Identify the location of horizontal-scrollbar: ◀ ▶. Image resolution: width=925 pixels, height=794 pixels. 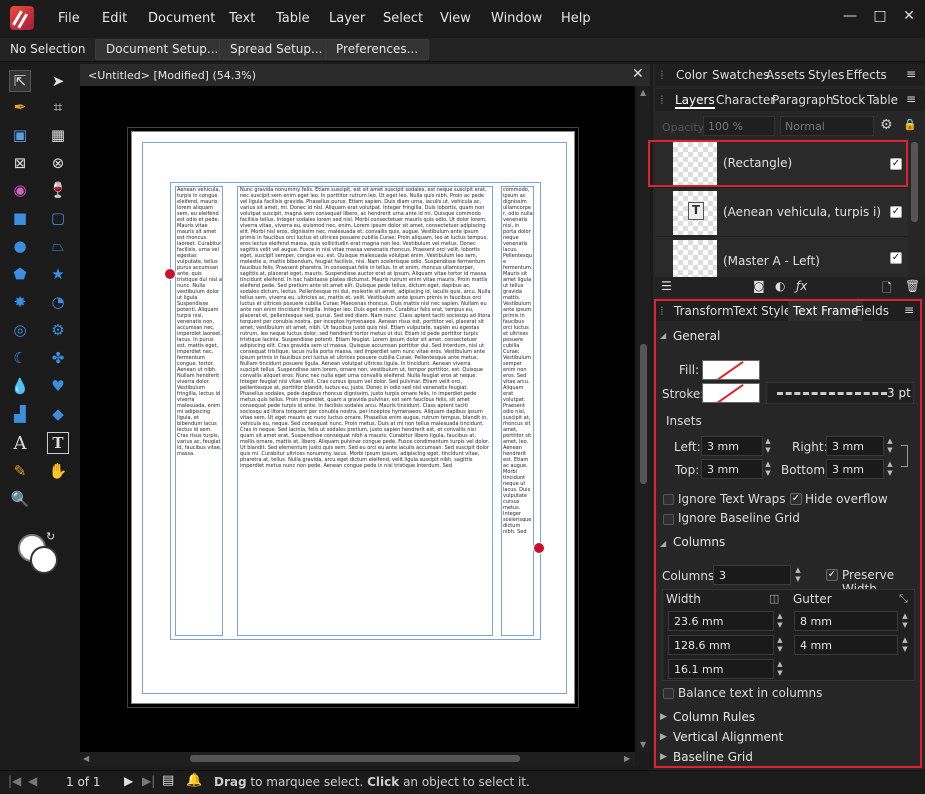
(357, 759).